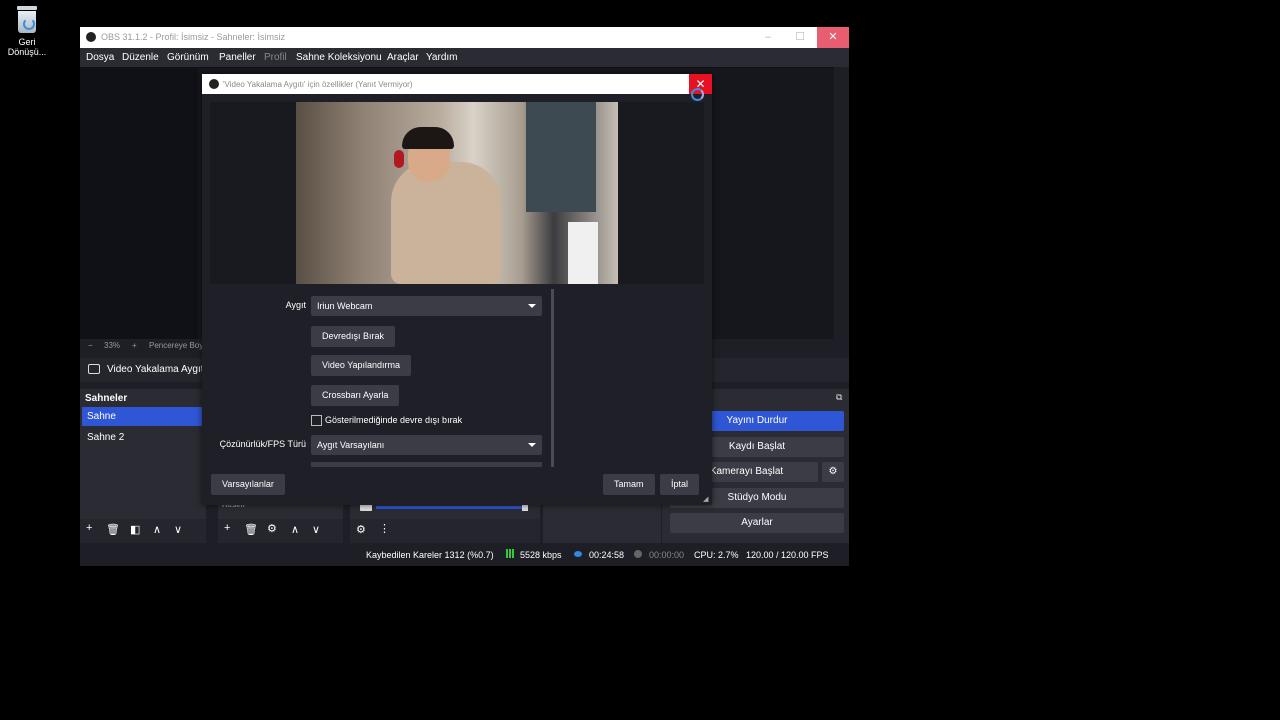  Describe the element at coordinates (446, 223) in the screenshot. I see `person-figure` at that location.